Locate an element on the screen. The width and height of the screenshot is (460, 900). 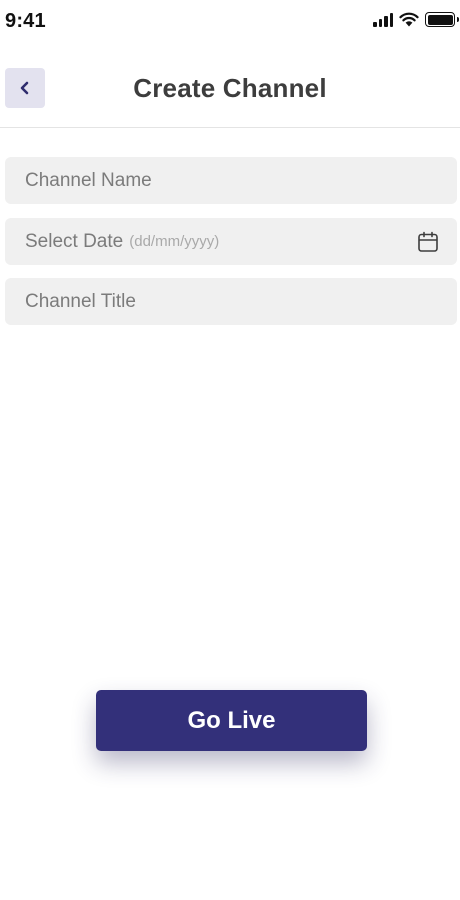
select-date-field: Select Date (dd/mm/yyyy) is located at coordinates (231, 241).